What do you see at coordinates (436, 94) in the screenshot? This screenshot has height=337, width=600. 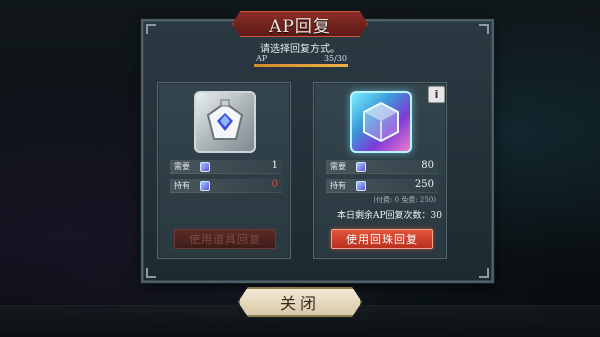 I see `info-button: i` at bounding box center [436, 94].